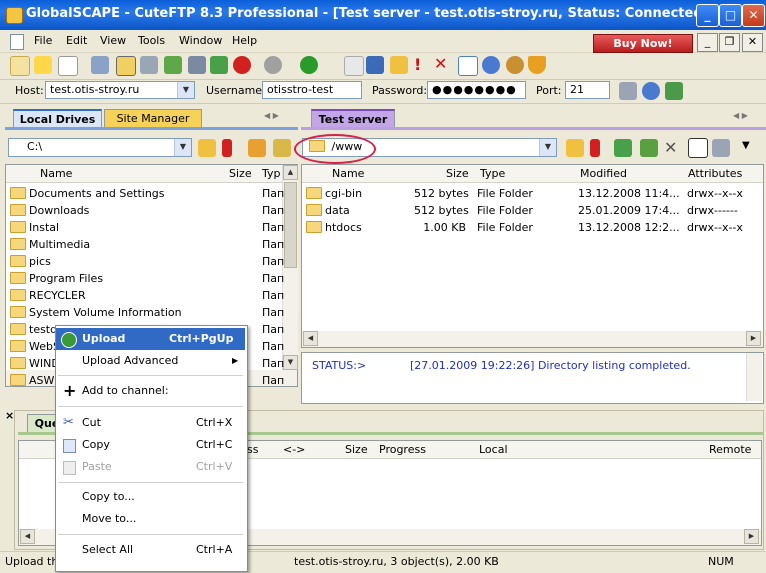 The image size is (766, 573). Describe the element at coordinates (147, 210) in the screenshot. I see `list-item: Downloads Пап` at that location.